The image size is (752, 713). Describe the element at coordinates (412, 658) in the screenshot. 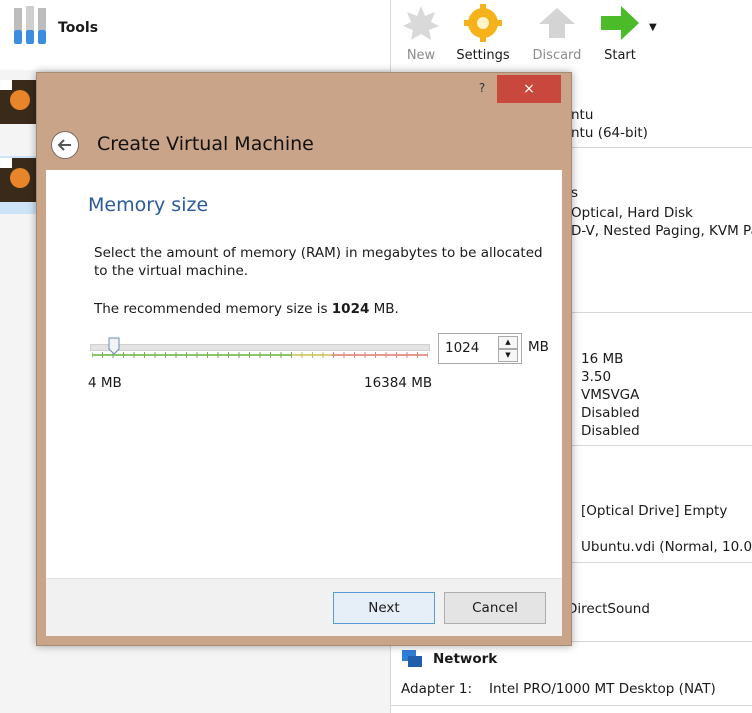

I see `network-icon` at that location.